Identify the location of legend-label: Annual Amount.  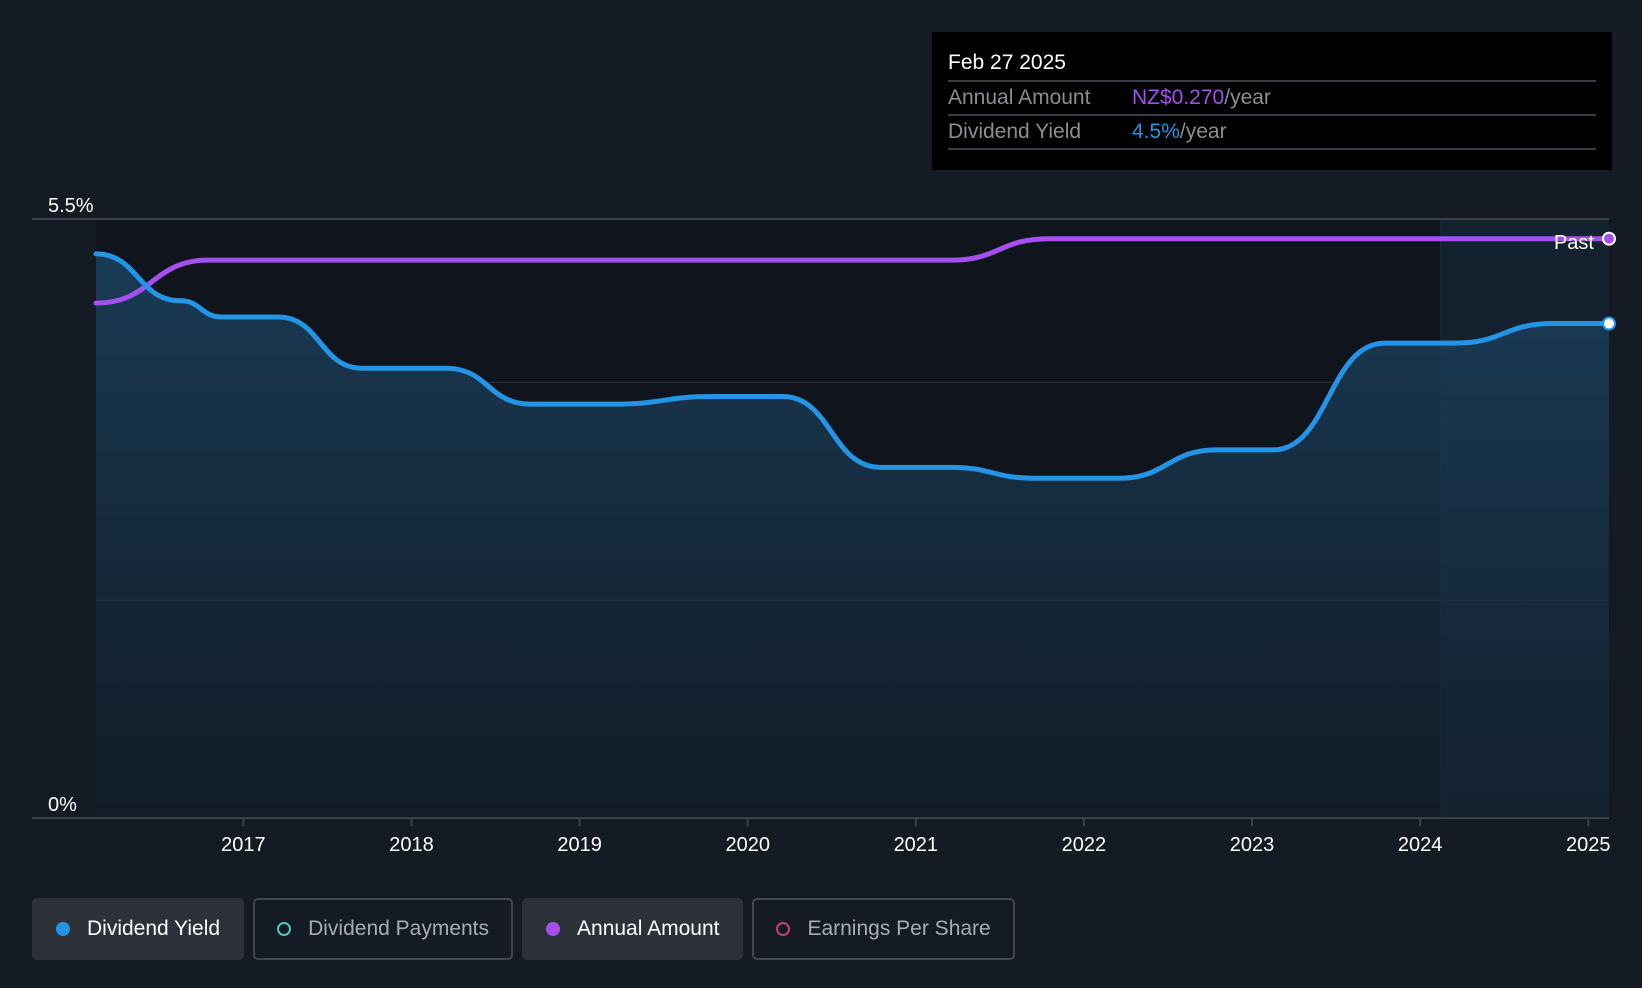
(648, 928).